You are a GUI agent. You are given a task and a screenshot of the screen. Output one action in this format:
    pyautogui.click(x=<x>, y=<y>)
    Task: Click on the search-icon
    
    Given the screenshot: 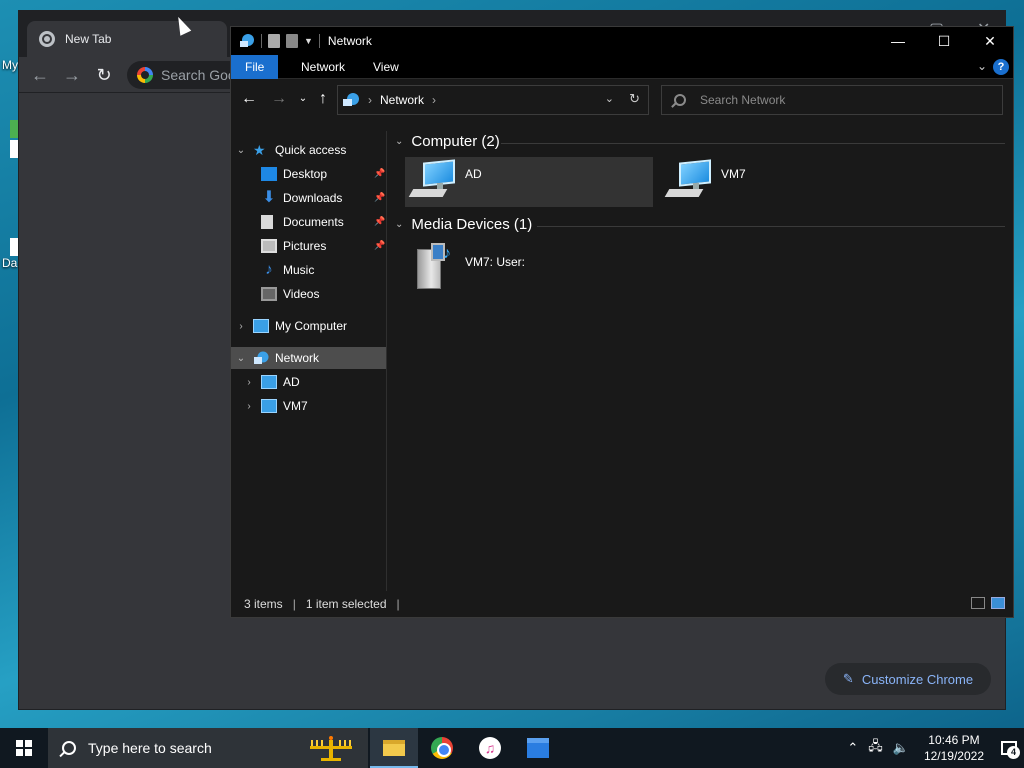 What is the action you would take?
    pyautogui.click(x=680, y=100)
    